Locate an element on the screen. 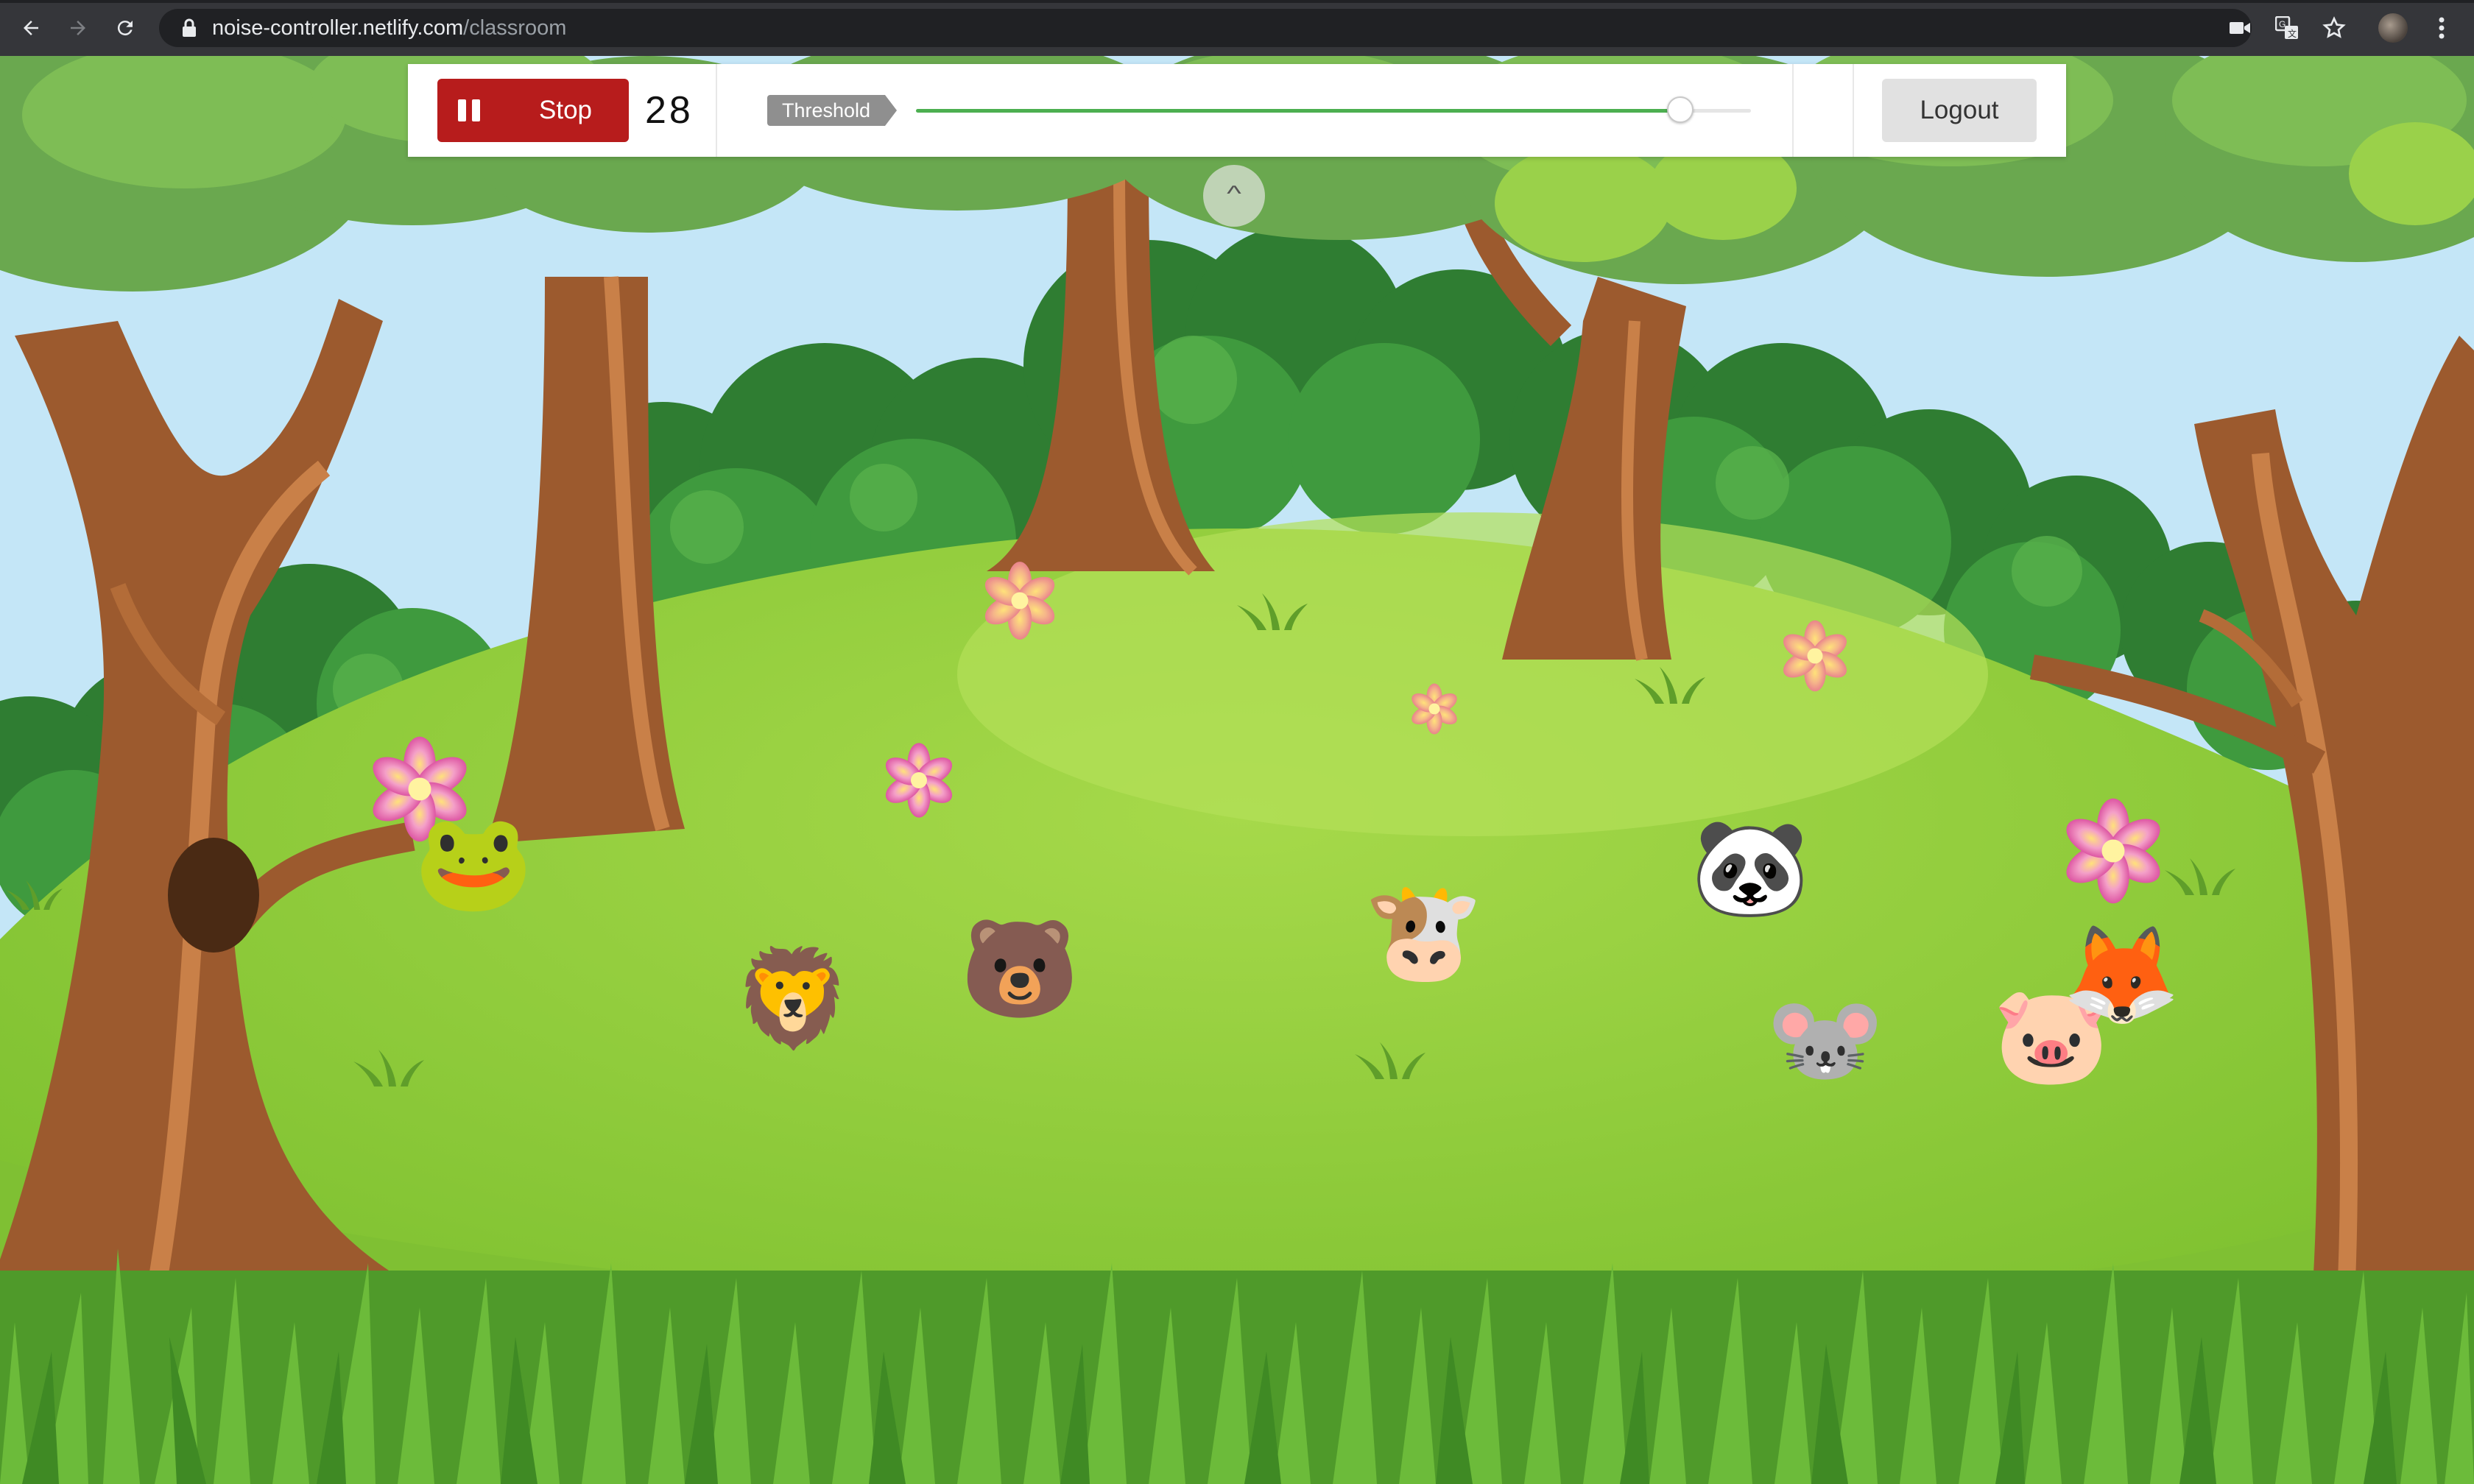 Image resolution: width=2474 pixels, height=1484 pixels. stop-button: Stop is located at coordinates (533, 110).